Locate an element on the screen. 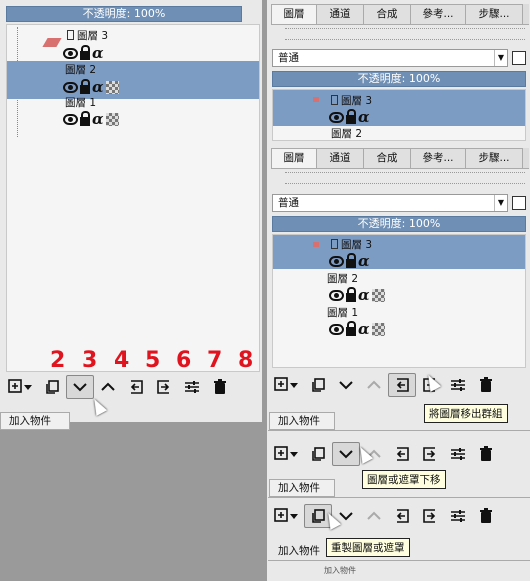 The width and height of the screenshot is (530, 581). layer-1-icons: α is located at coordinates (91, 118).